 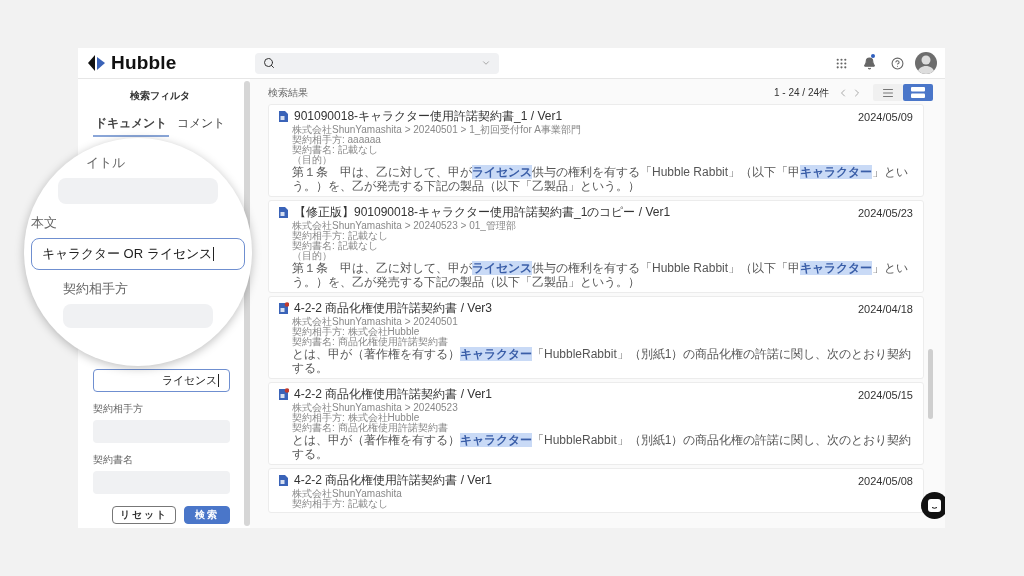 What do you see at coordinates (885, 394) in the screenshot?
I see `document-date: 2024/05/15` at bounding box center [885, 394].